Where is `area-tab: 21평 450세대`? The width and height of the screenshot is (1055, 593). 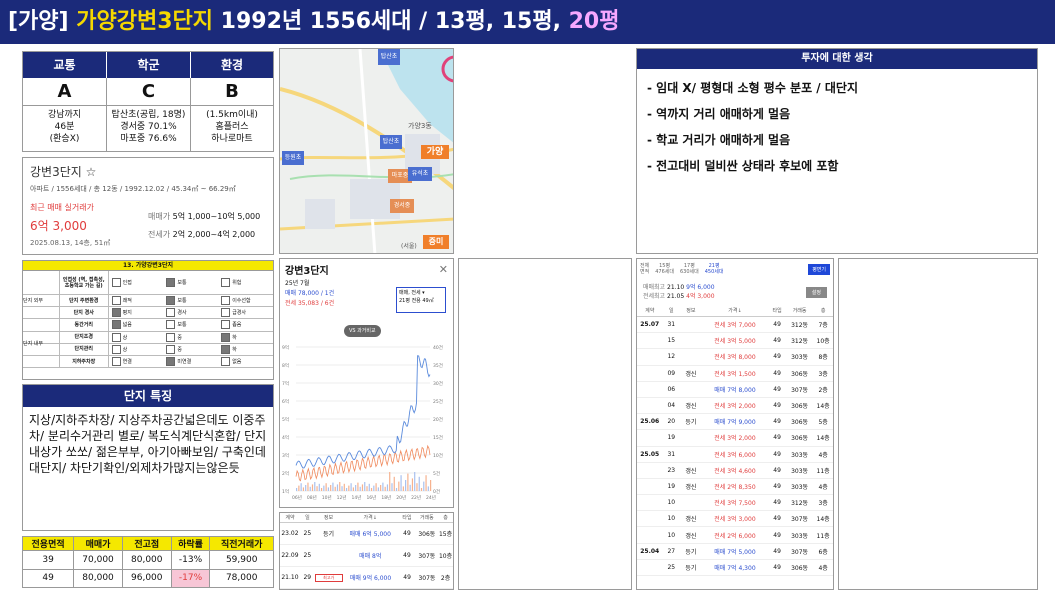
area-tab: 21평 450세대 is located at coordinates (714, 269).